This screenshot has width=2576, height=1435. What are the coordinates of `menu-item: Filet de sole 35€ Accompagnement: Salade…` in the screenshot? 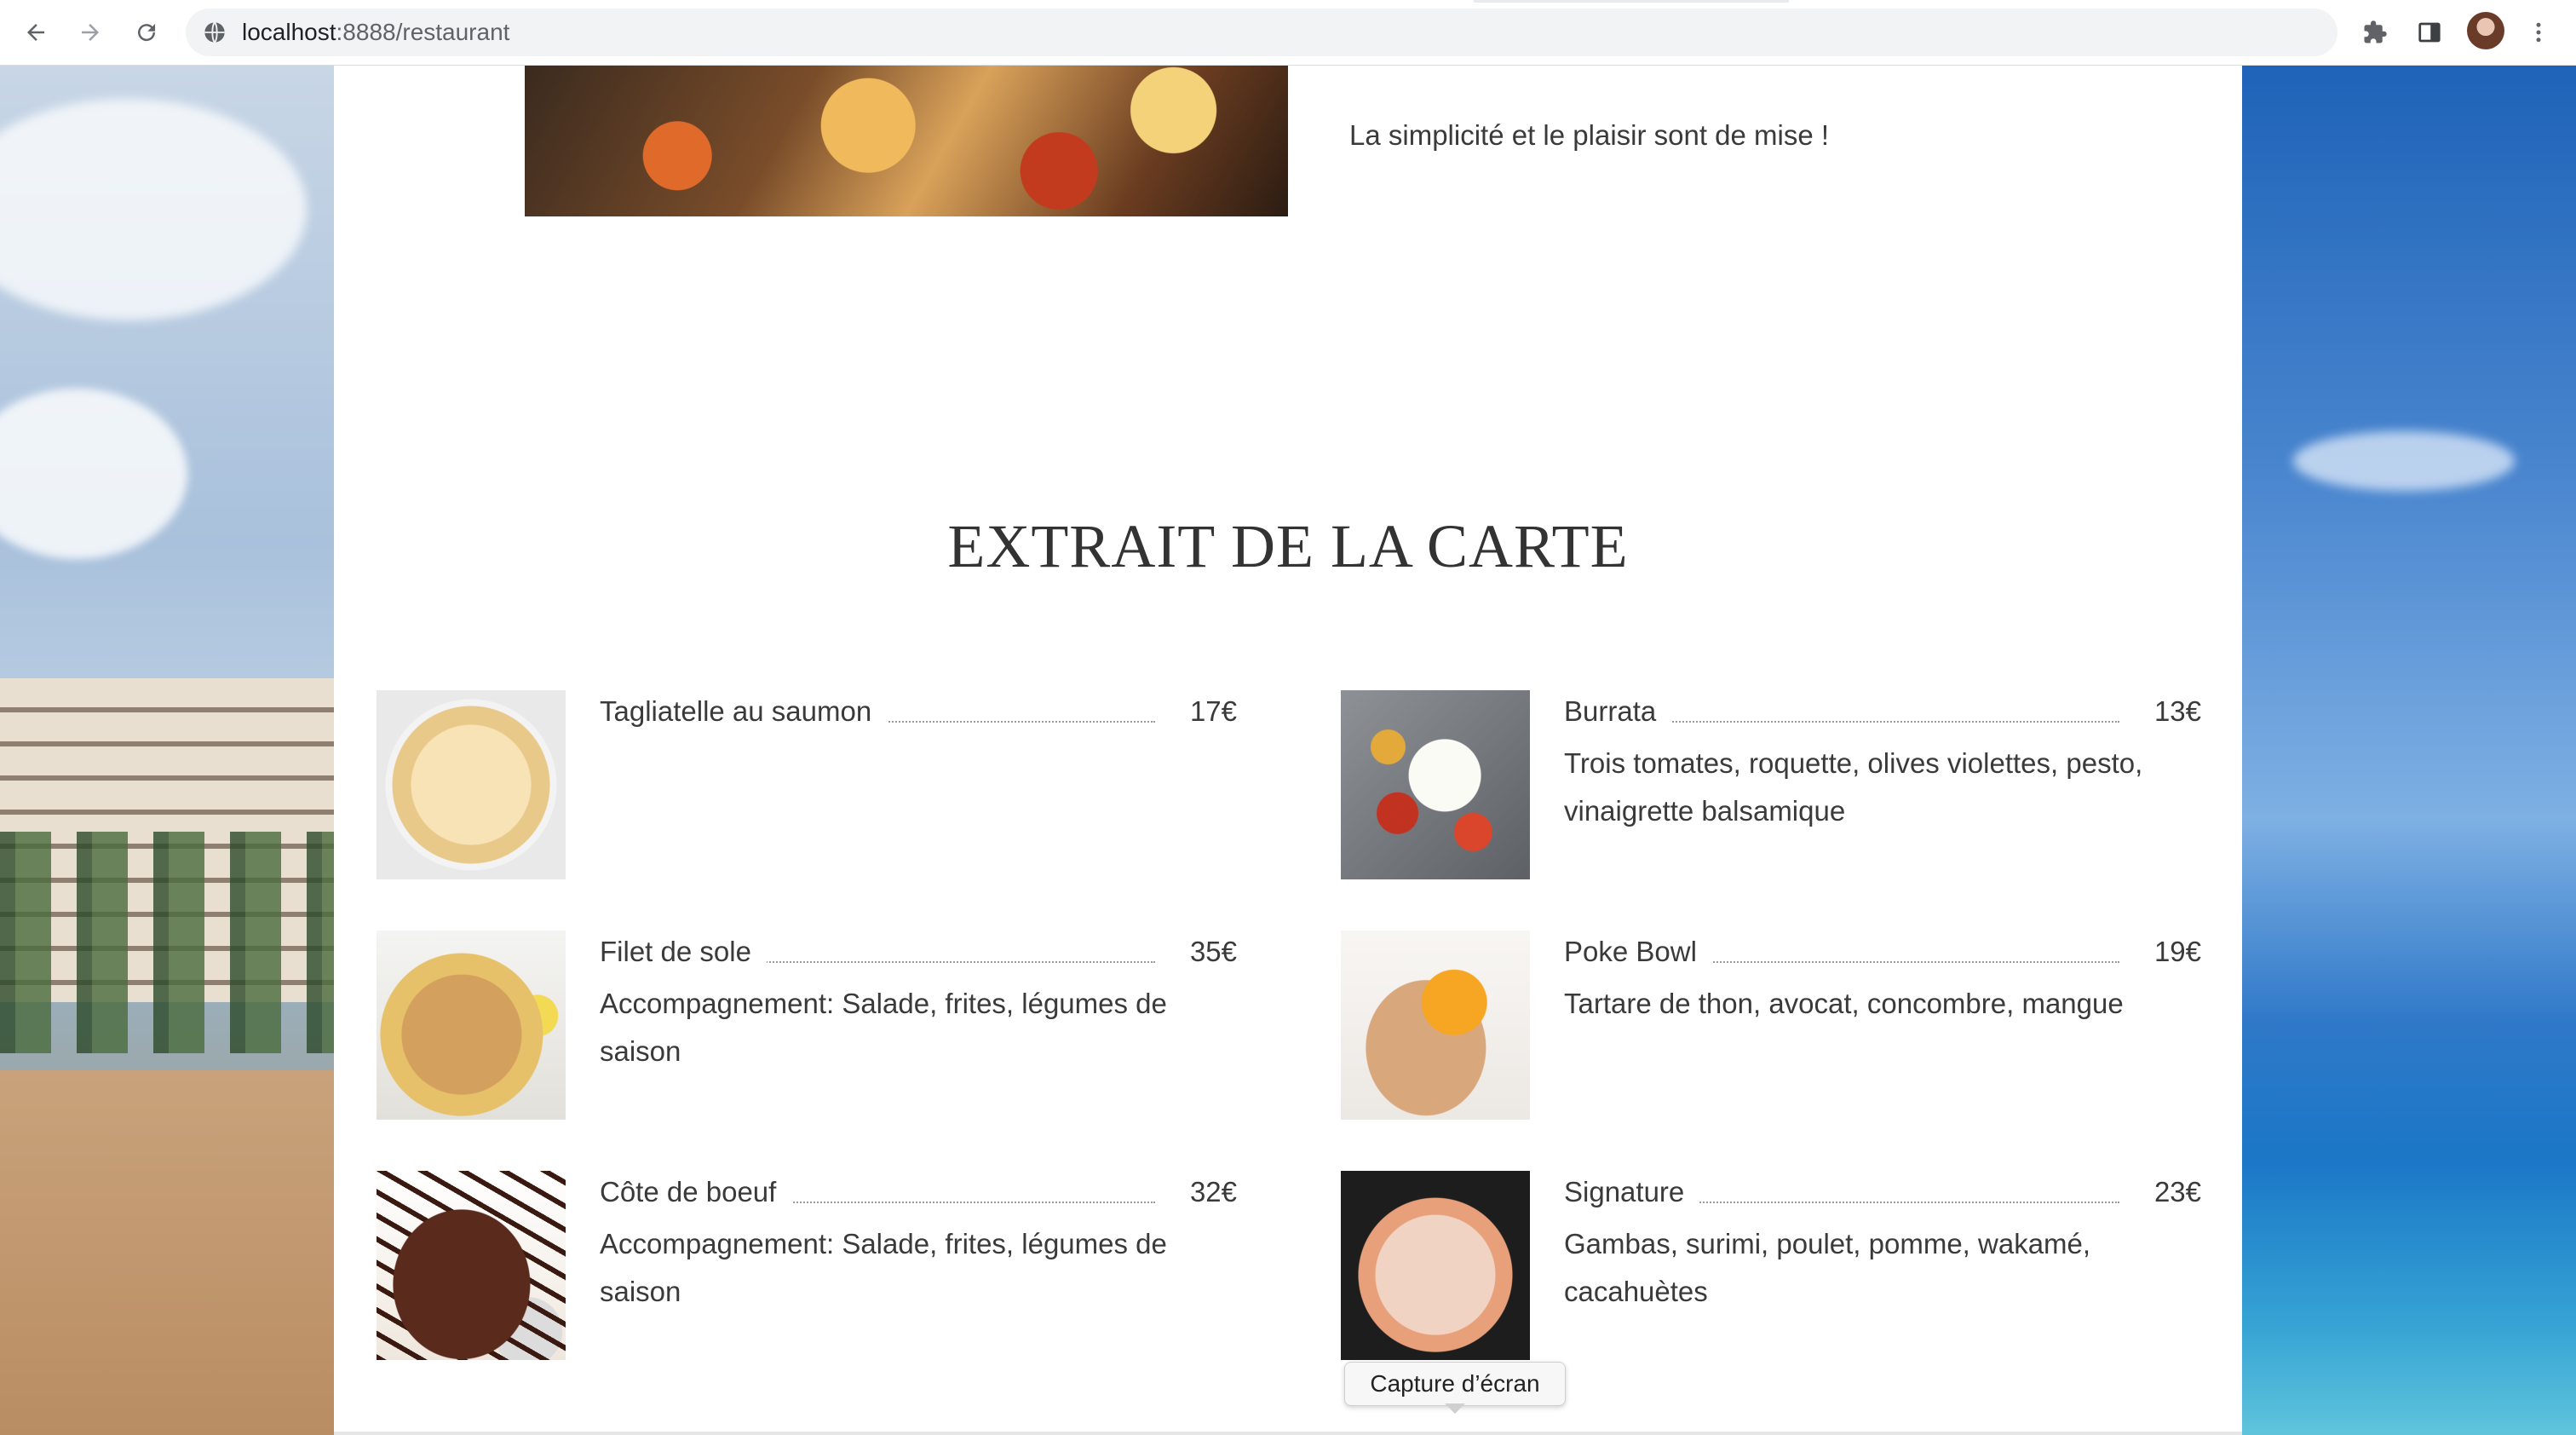 It's located at (807, 1029).